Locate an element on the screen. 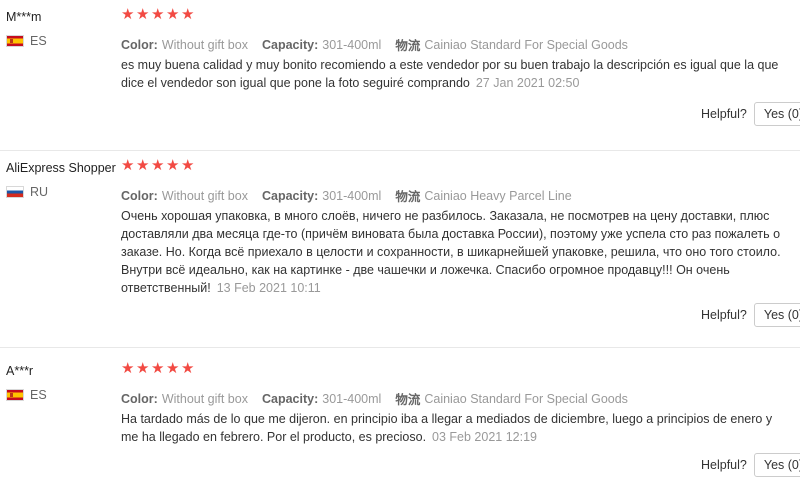 The image size is (800, 480). reviewer-country: RU is located at coordinates (27, 192).